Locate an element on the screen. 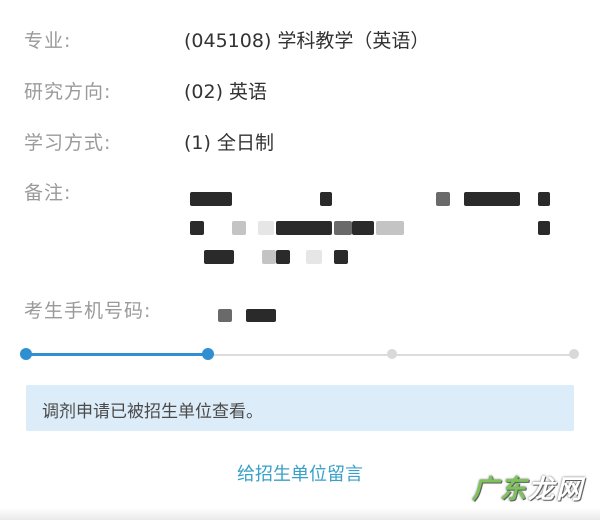 The height and width of the screenshot is (520, 600). field-label-research-direction: 研究方向: is located at coordinates (68, 92).